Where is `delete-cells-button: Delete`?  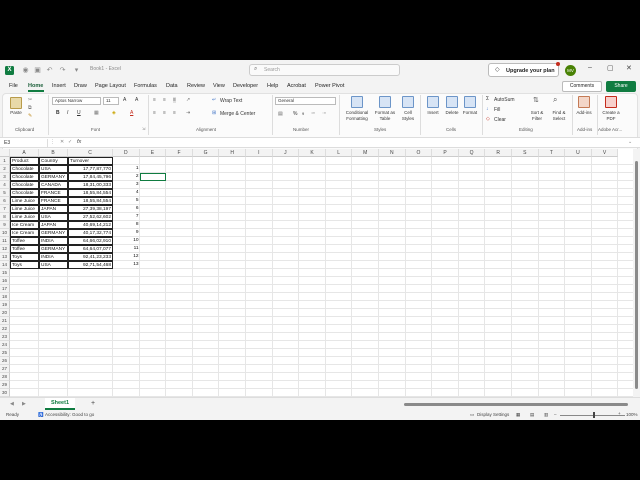
delete-cells-button: Delete is located at coordinates (452, 113).